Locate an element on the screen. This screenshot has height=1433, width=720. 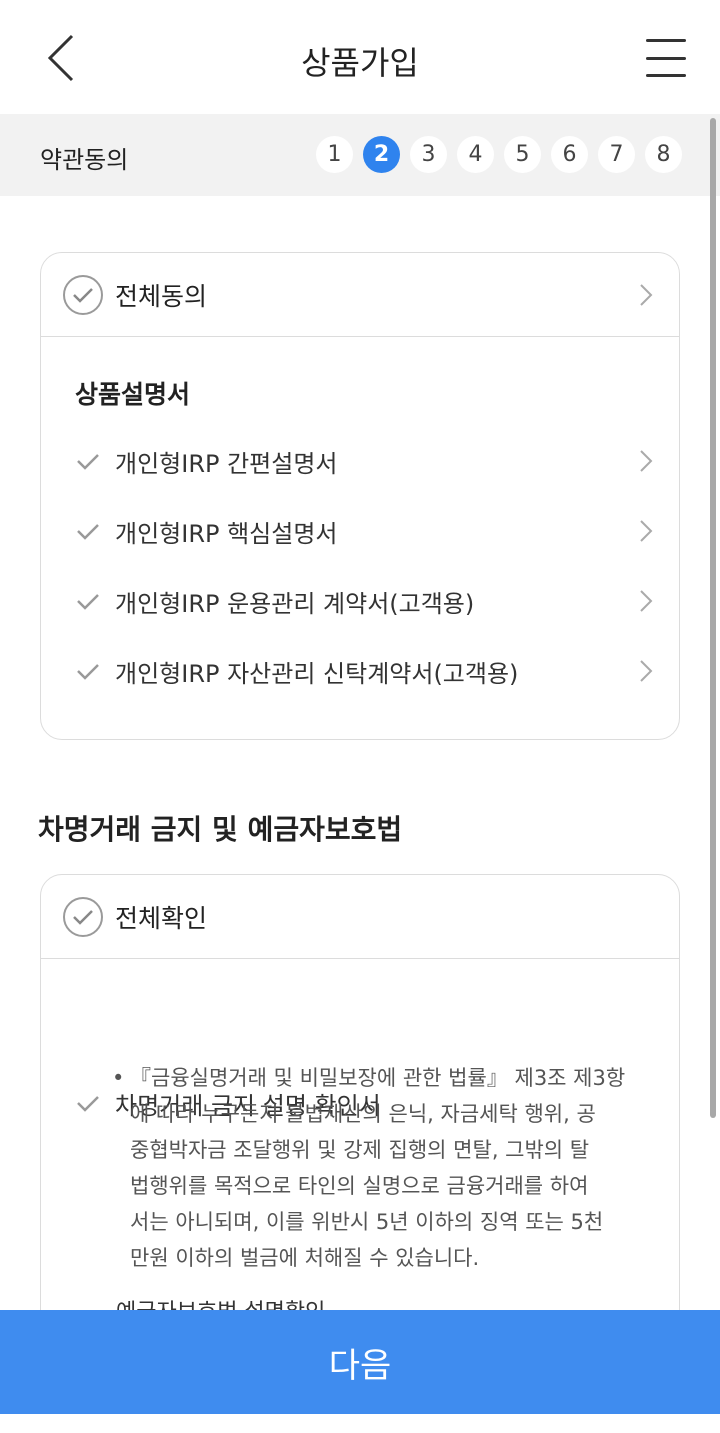
step-7: 7 is located at coordinates (616, 154).